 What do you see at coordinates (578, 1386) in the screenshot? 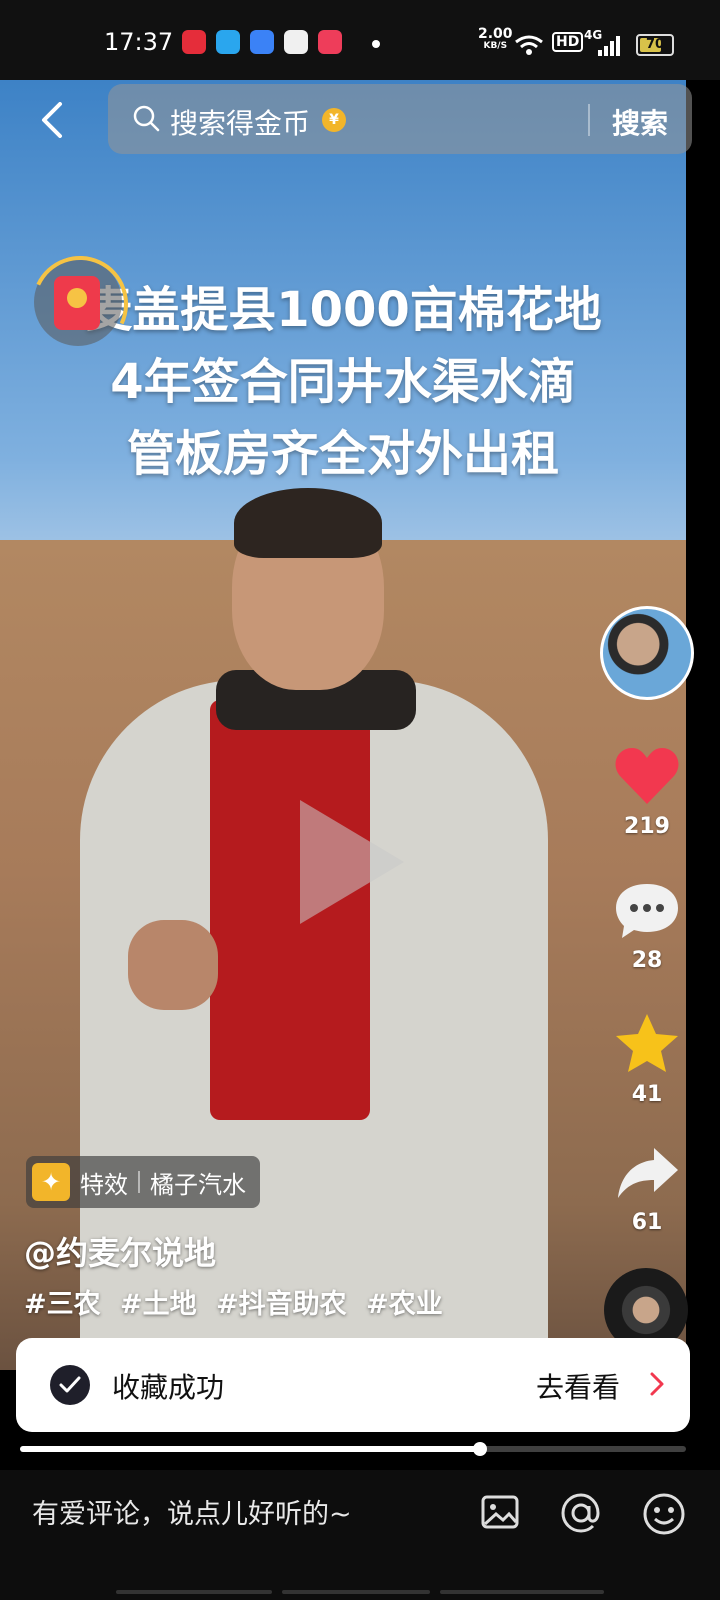
I see `view-favorites-link: 去看看` at bounding box center [578, 1386].